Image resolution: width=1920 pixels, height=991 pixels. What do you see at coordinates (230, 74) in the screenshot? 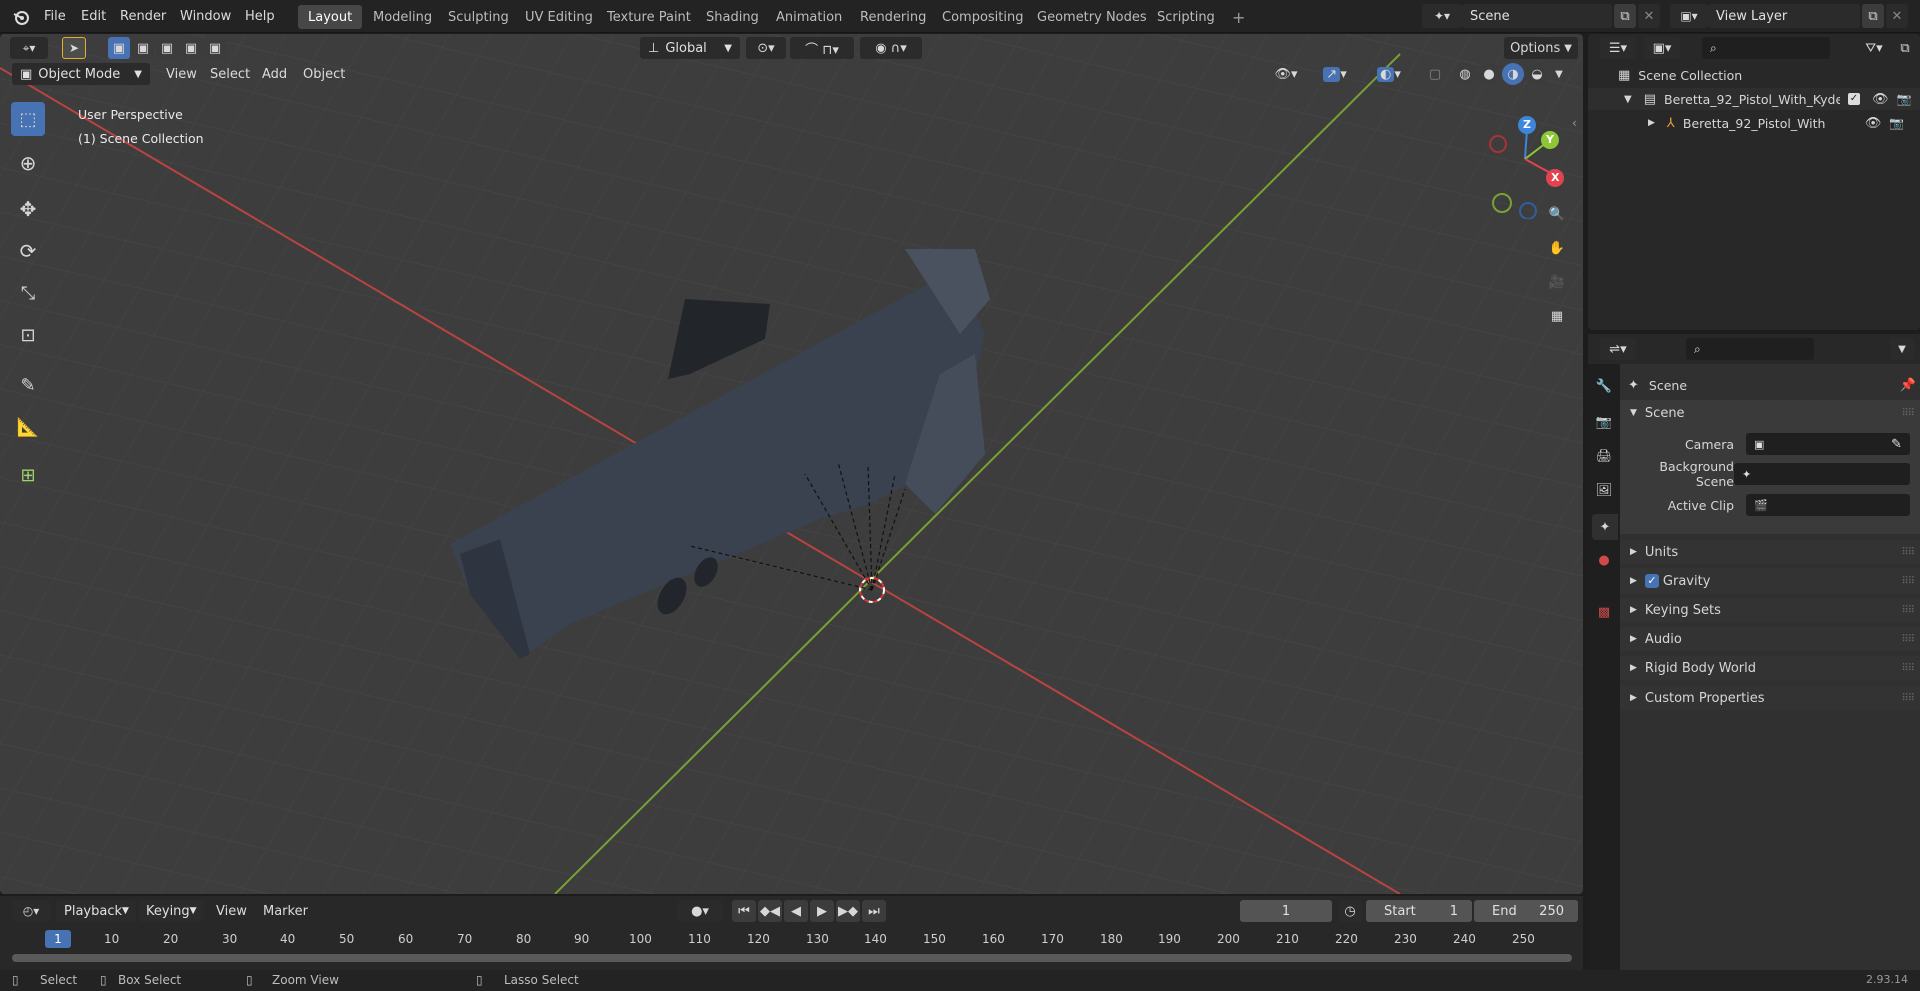
I see `viewport-menu-select: Select` at bounding box center [230, 74].